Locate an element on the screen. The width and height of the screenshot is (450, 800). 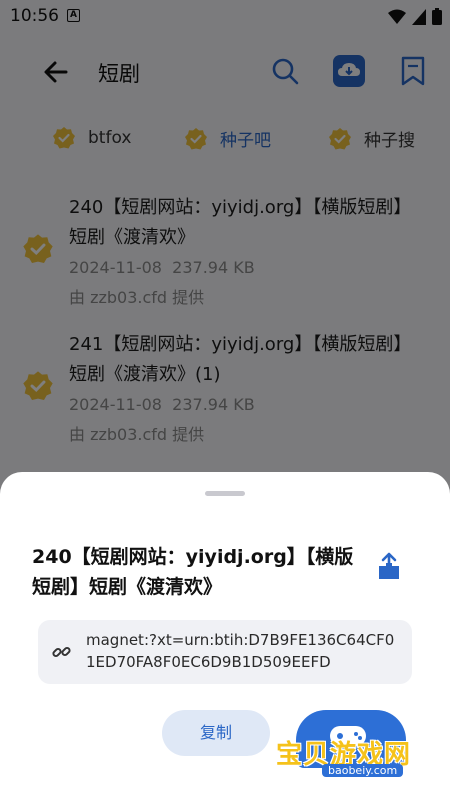
watermark-url: baobeiy.com is located at coordinates (363, 770).